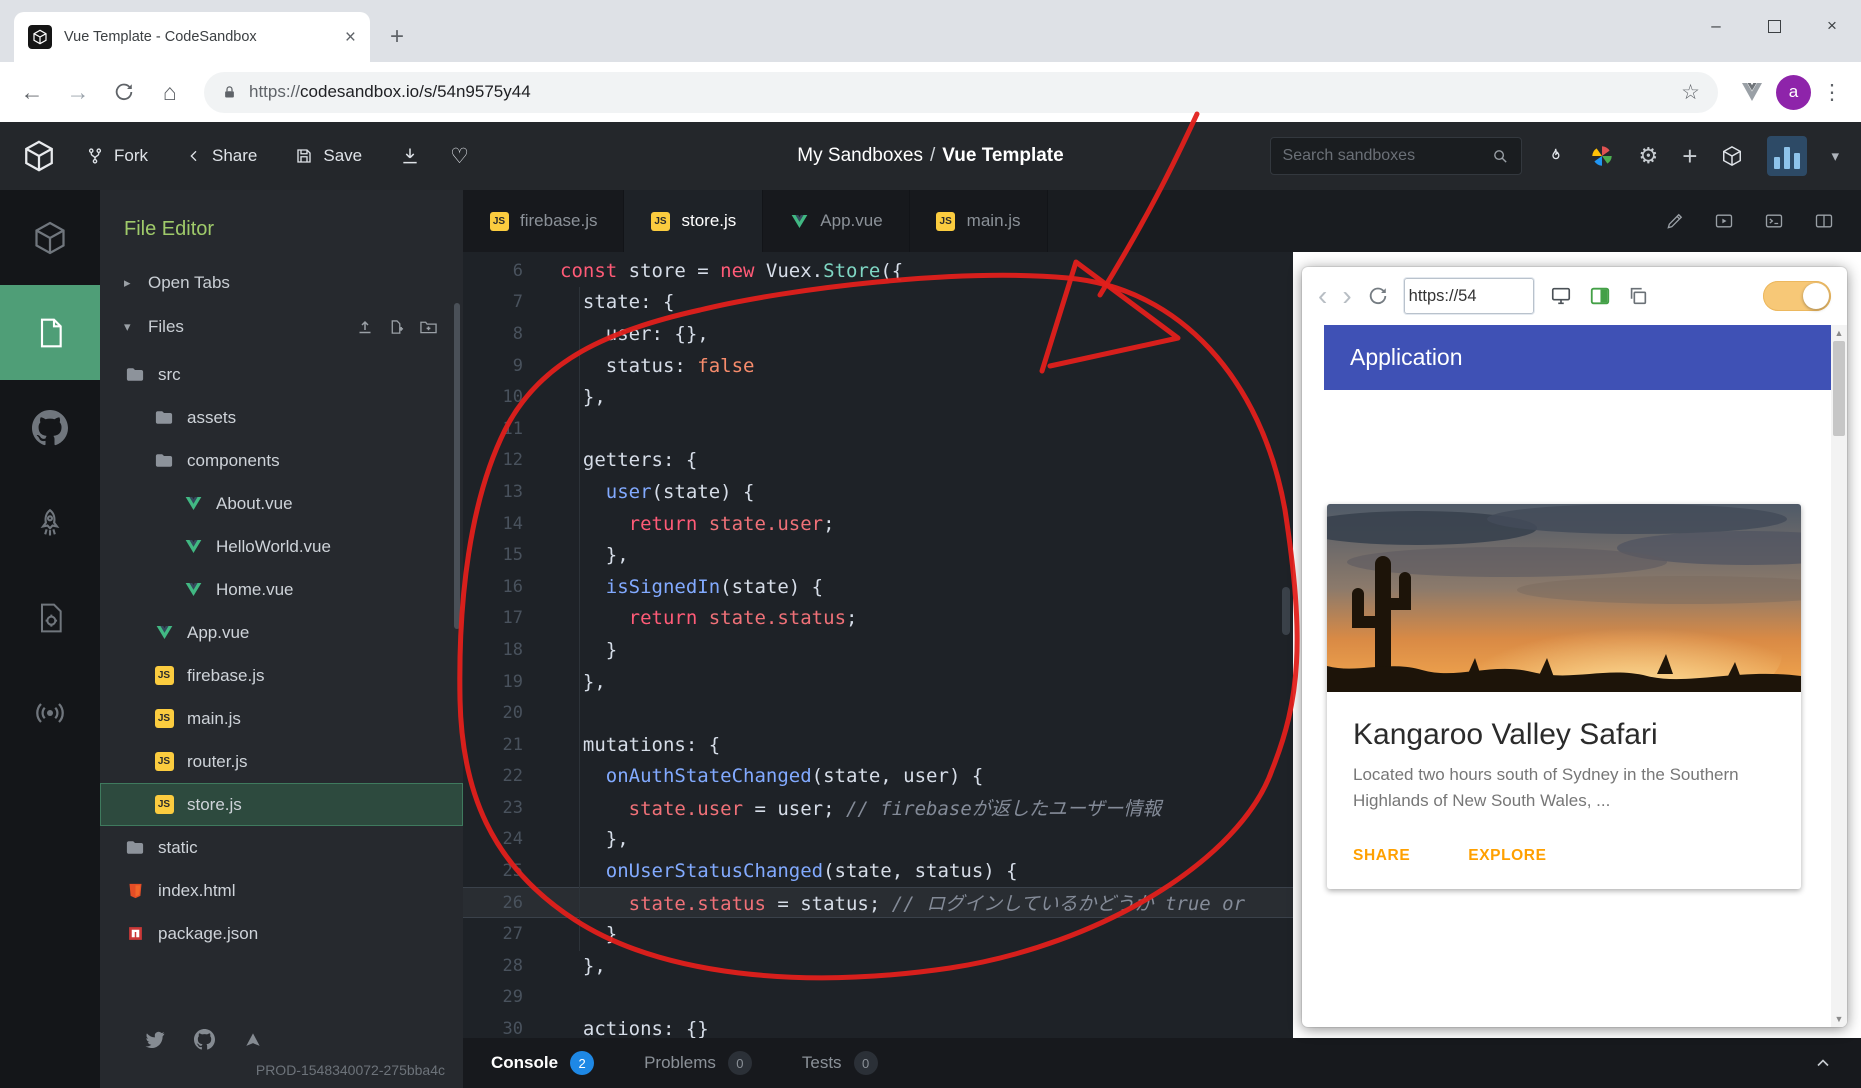 The image size is (1861, 1088). I want to click on code-line-15: 15 },, so click(878, 555).